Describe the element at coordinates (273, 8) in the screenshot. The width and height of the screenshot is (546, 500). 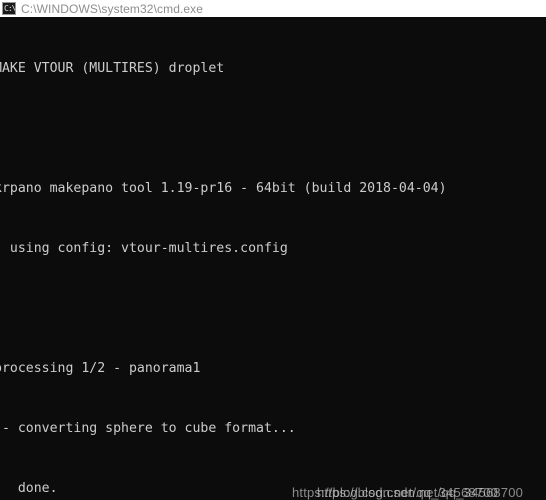
I see `window-titlebar: C:\ C:\WINDOWS\system32\cmd.exe` at that location.